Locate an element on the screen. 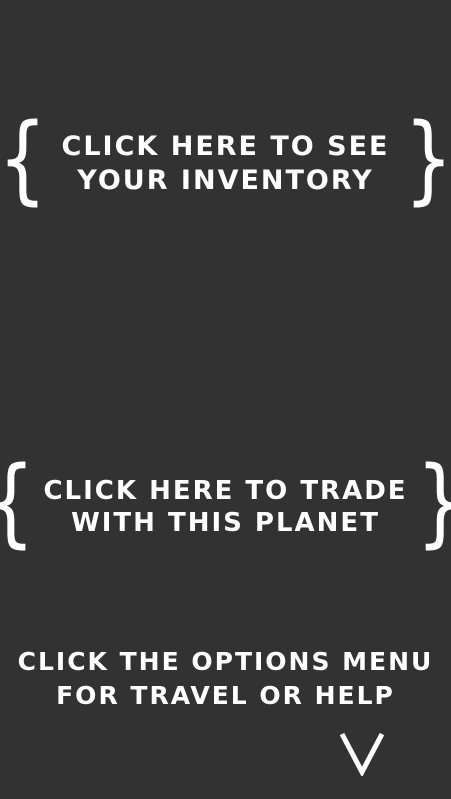 This screenshot has height=799, width=451. inventory-hint: { CLICK HERE TO SEE YOUR INVENTORY } is located at coordinates (225, 163).